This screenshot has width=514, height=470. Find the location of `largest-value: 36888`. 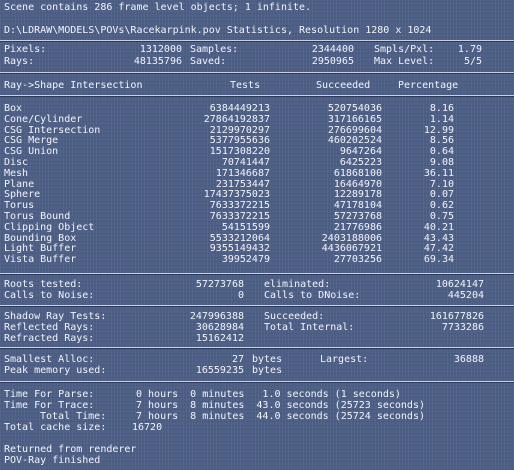

largest-value: 36888 is located at coordinates (468, 359).